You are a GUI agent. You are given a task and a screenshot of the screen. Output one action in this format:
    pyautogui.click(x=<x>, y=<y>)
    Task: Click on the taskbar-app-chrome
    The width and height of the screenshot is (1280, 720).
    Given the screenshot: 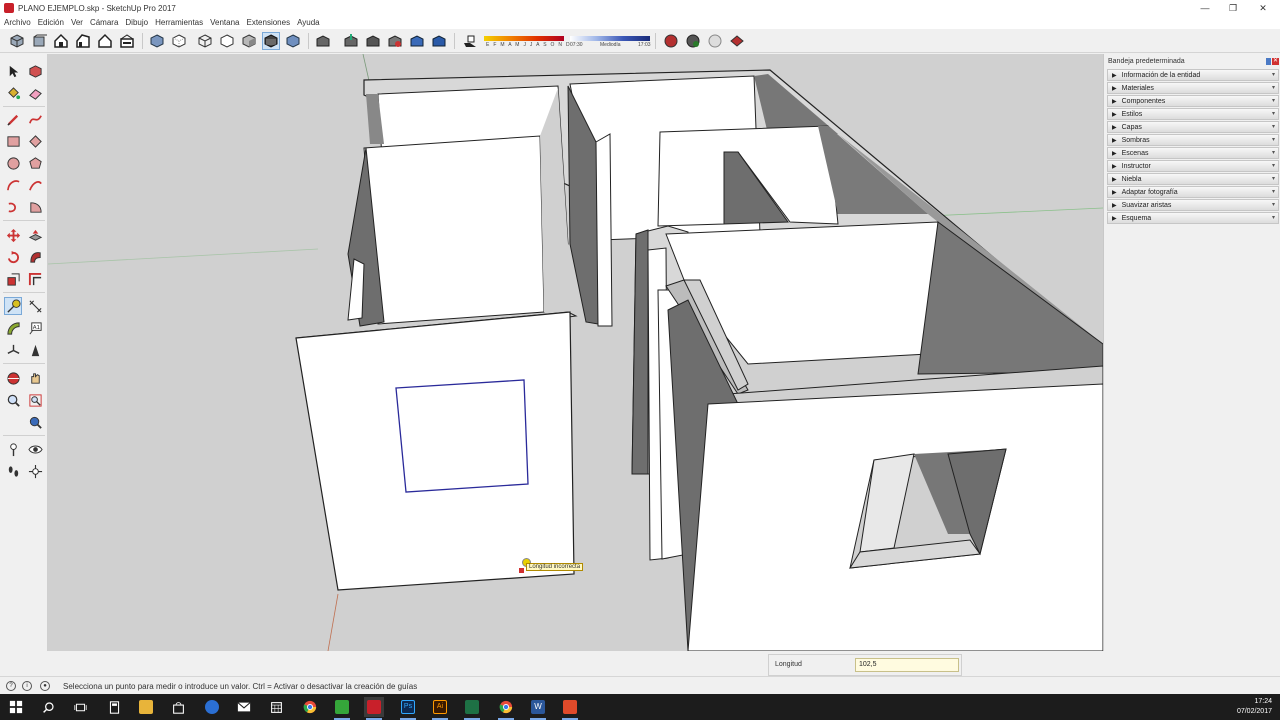 What is the action you would take?
    pyautogui.click(x=310, y=707)
    